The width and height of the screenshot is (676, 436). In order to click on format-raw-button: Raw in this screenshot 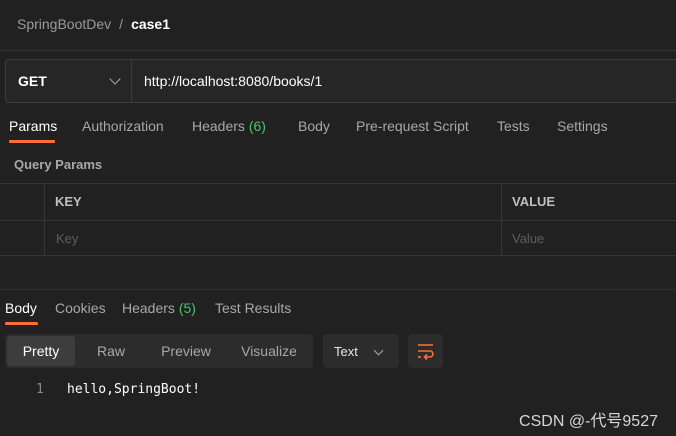, I will do `click(111, 351)`.